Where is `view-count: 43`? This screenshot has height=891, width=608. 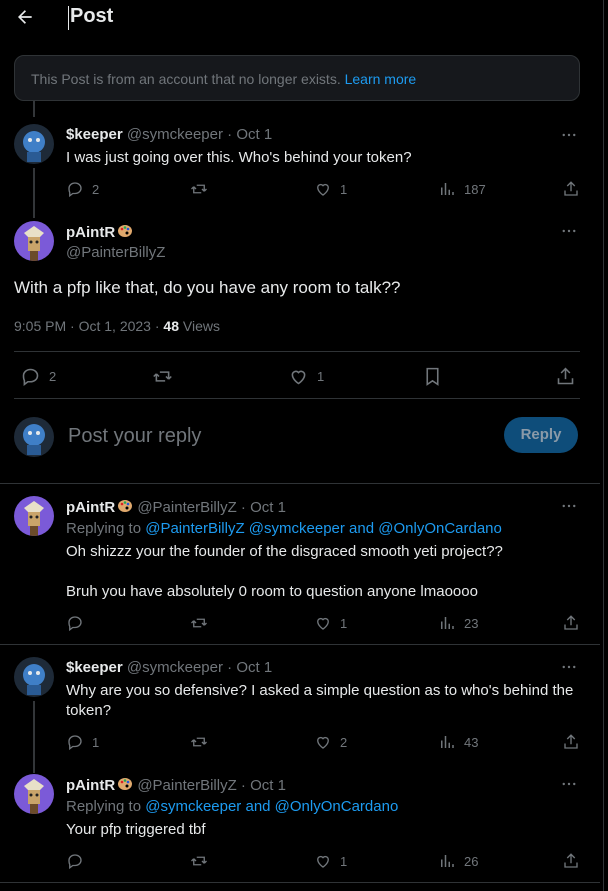 view-count: 43 is located at coordinates (471, 742).